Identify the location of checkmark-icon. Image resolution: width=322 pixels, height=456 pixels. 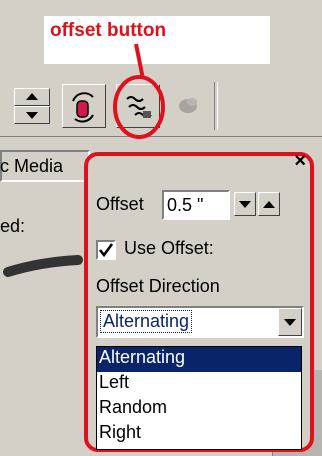
(106, 250).